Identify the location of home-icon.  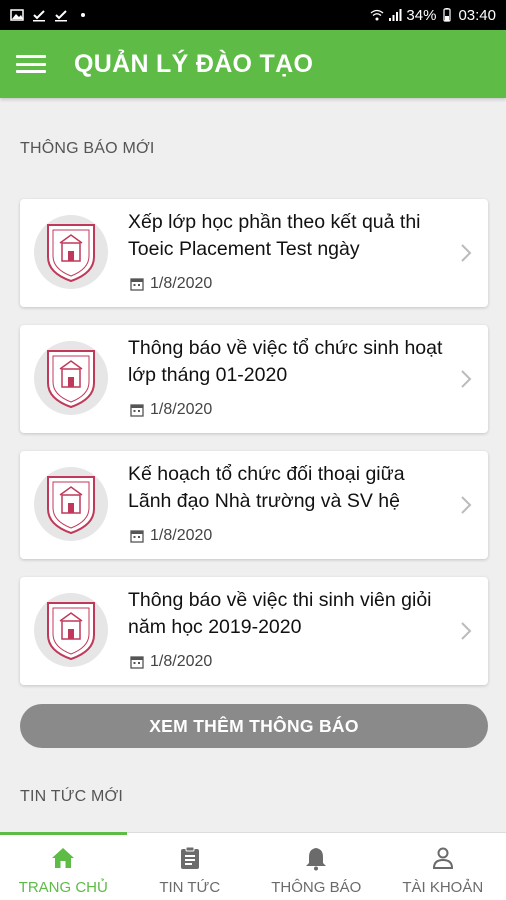
(63, 858).